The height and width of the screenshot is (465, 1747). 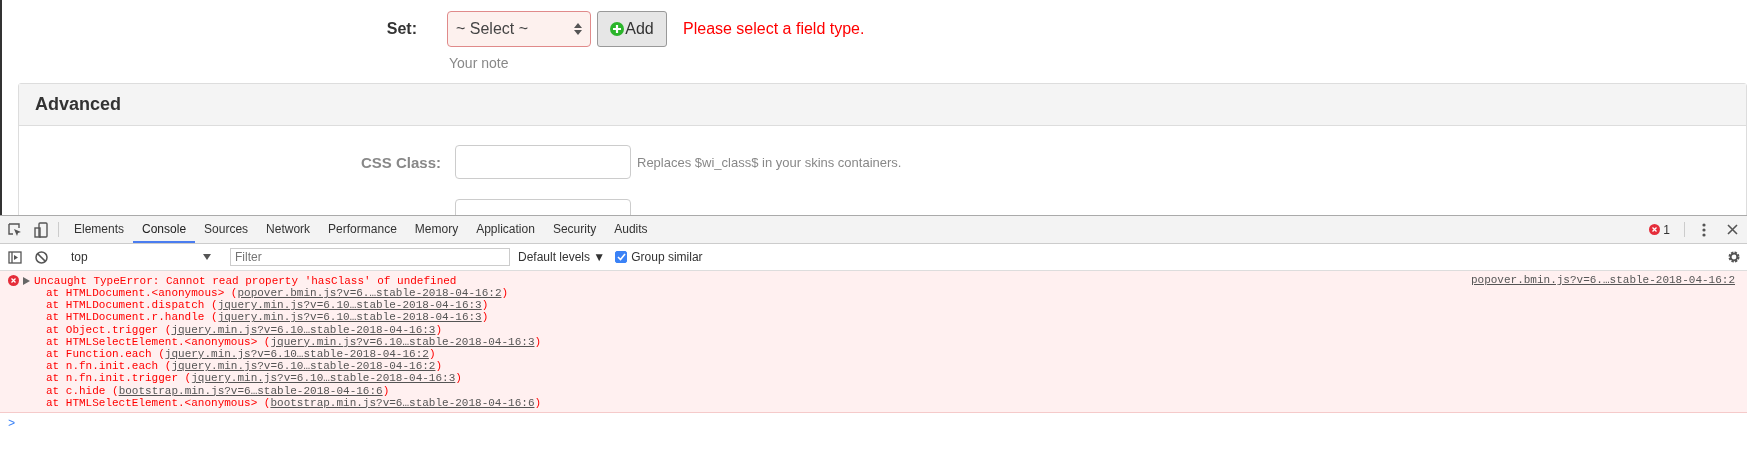 What do you see at coordinates (617, 29) in the screenshot?
I see `plus-icon` at bounding box center [617, 29].